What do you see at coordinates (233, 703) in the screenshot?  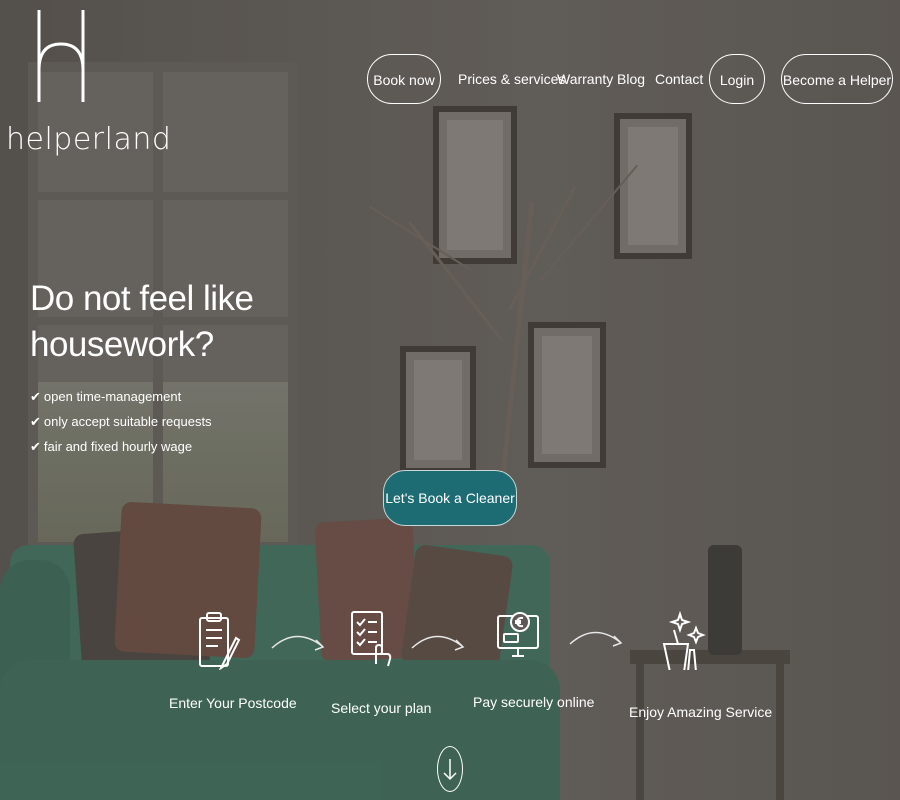 I see `step-label: Enter Your Postcode` at bounding box center [233, 703].